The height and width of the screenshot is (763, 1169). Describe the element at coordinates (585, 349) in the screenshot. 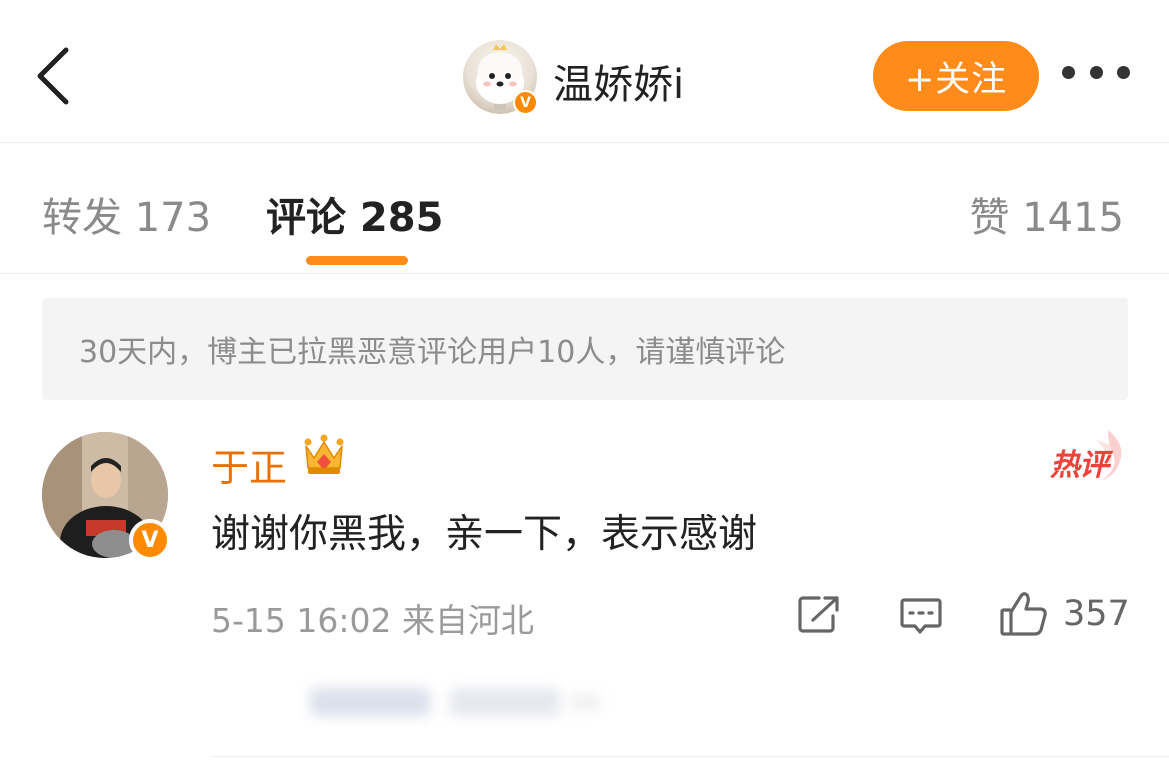

I see `moderation-notice: 30天内，博主已拉黑恶意评论用户10人，请谨慎评论` at that location.